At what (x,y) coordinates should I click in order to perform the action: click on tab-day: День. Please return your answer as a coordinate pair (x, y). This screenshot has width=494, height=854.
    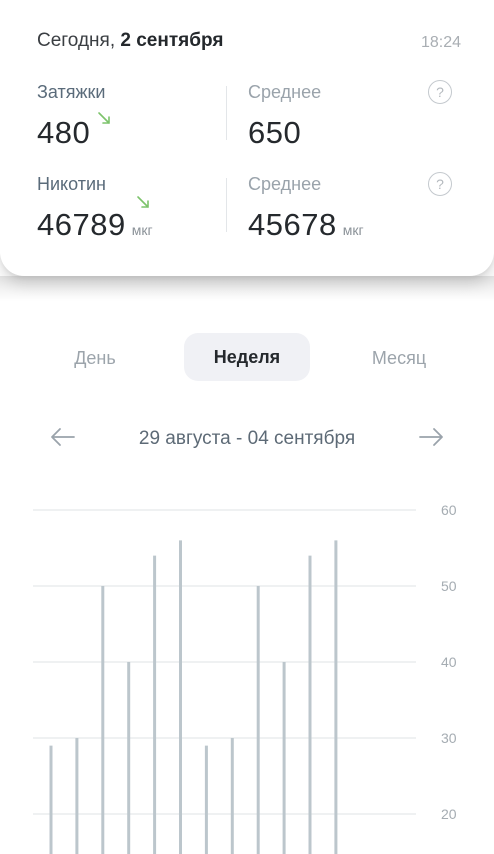
    Looking at the image, I should click on (95, 358).